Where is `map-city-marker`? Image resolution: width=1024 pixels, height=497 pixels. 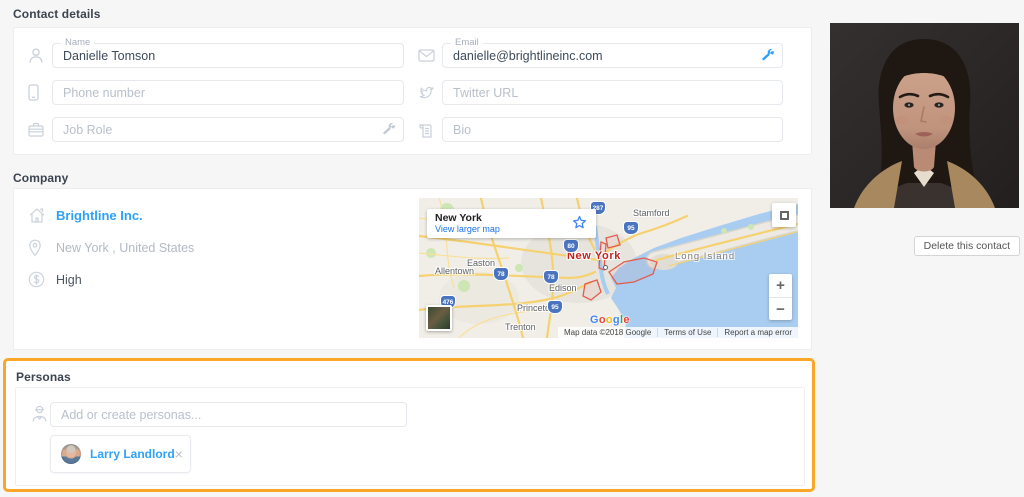
map-city-marker is located at coordinates (605, 267).